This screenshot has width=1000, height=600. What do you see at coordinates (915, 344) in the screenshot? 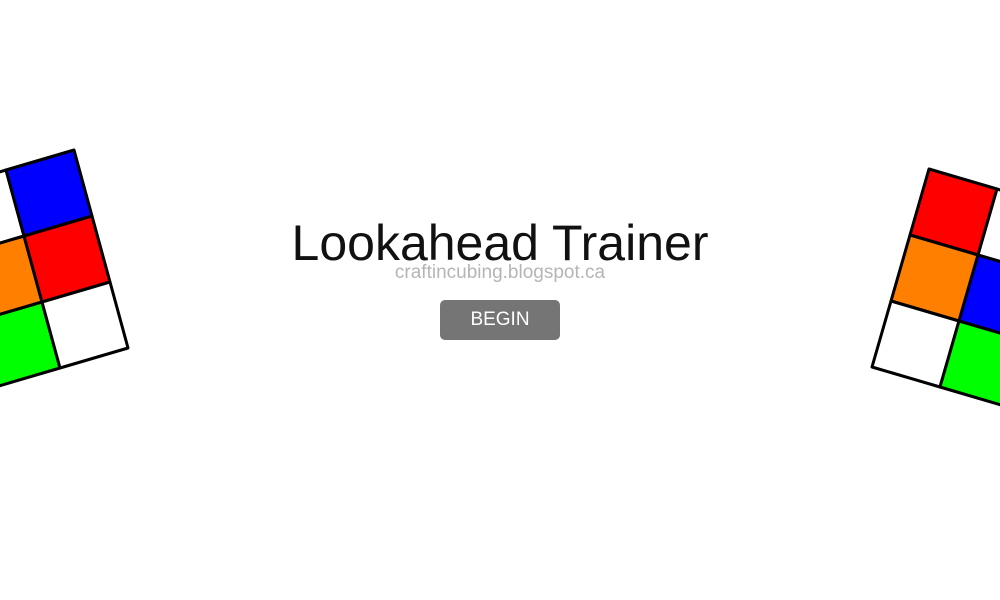
I see `right-sticker-white-r2c0` at bounding box center [915, 344].